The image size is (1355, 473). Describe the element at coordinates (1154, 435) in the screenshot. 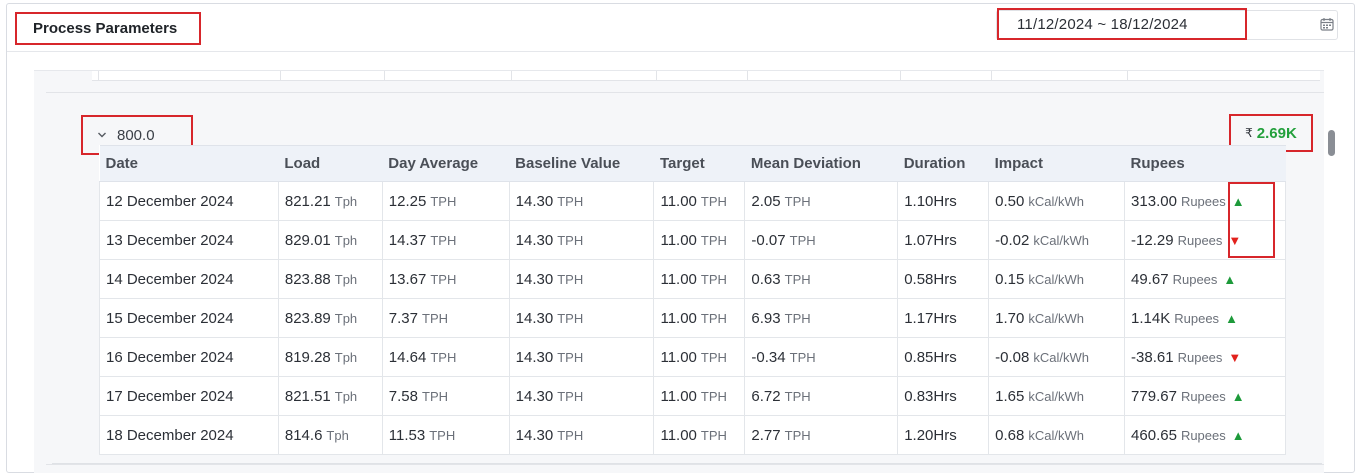

I see `cell-rupees-value: 460.65` at that location.